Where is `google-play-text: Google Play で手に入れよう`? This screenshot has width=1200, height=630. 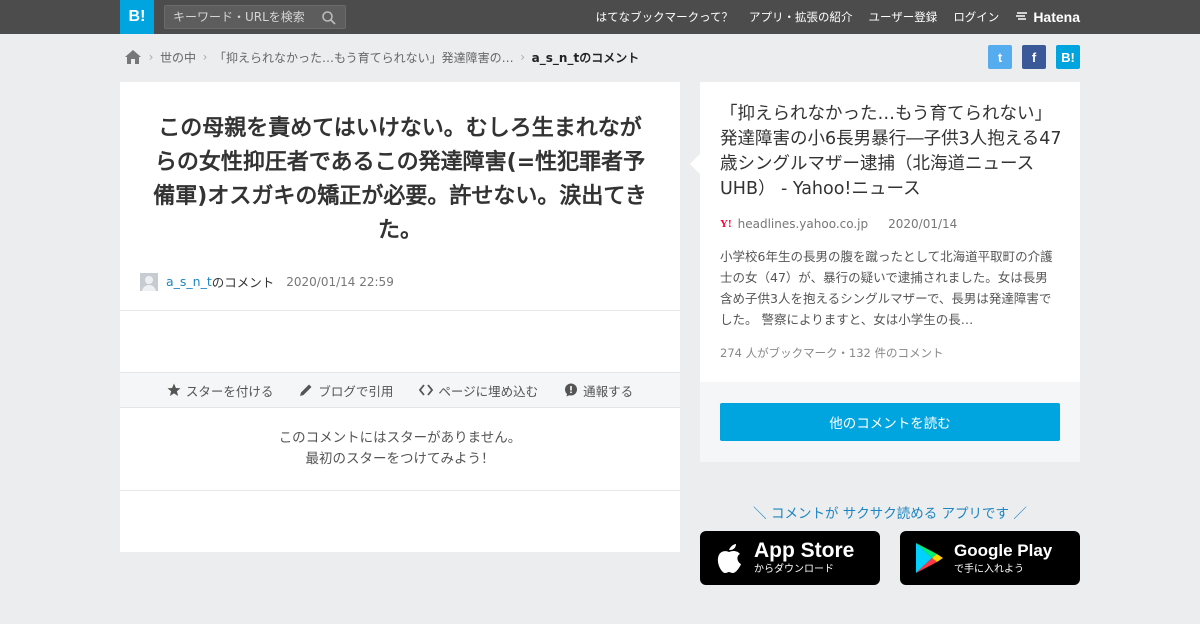
google-play-text: Google Play で手に入れよう is located at coordinates (1003, 558).